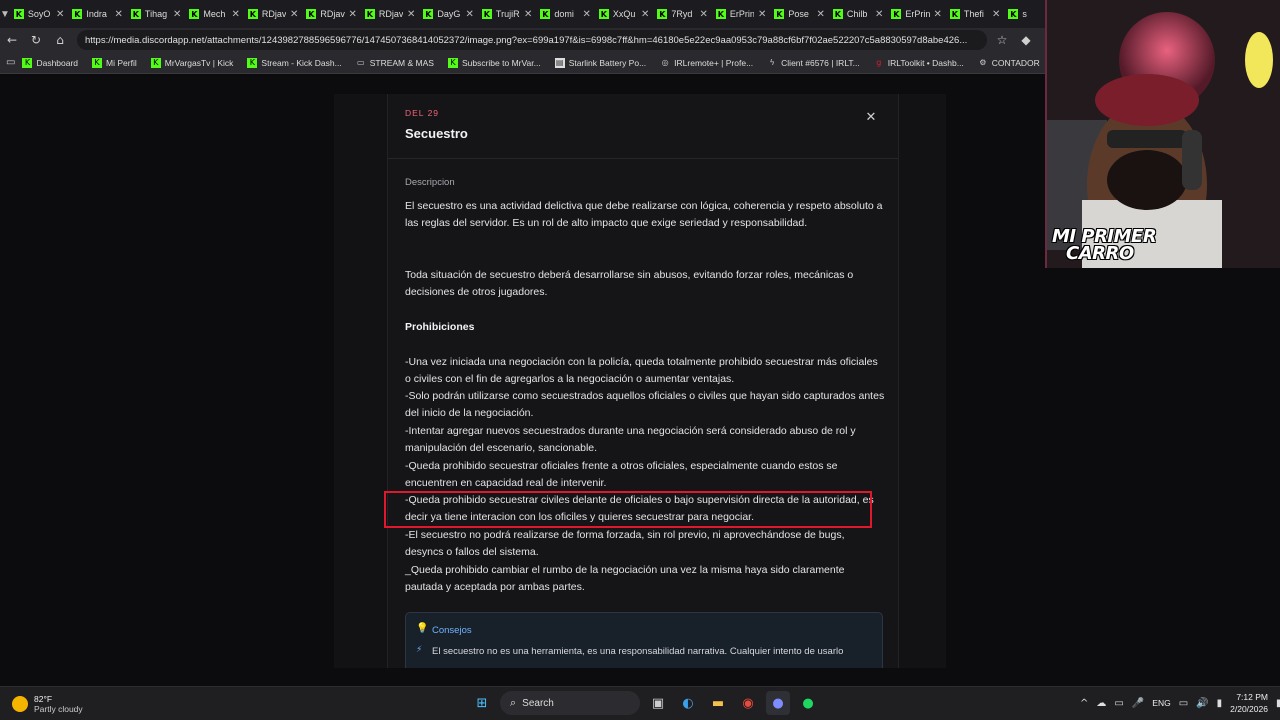 This screenshot has height=720, width=1280. I want to click on browser-tab: Ks✕, so click(1024, 14).